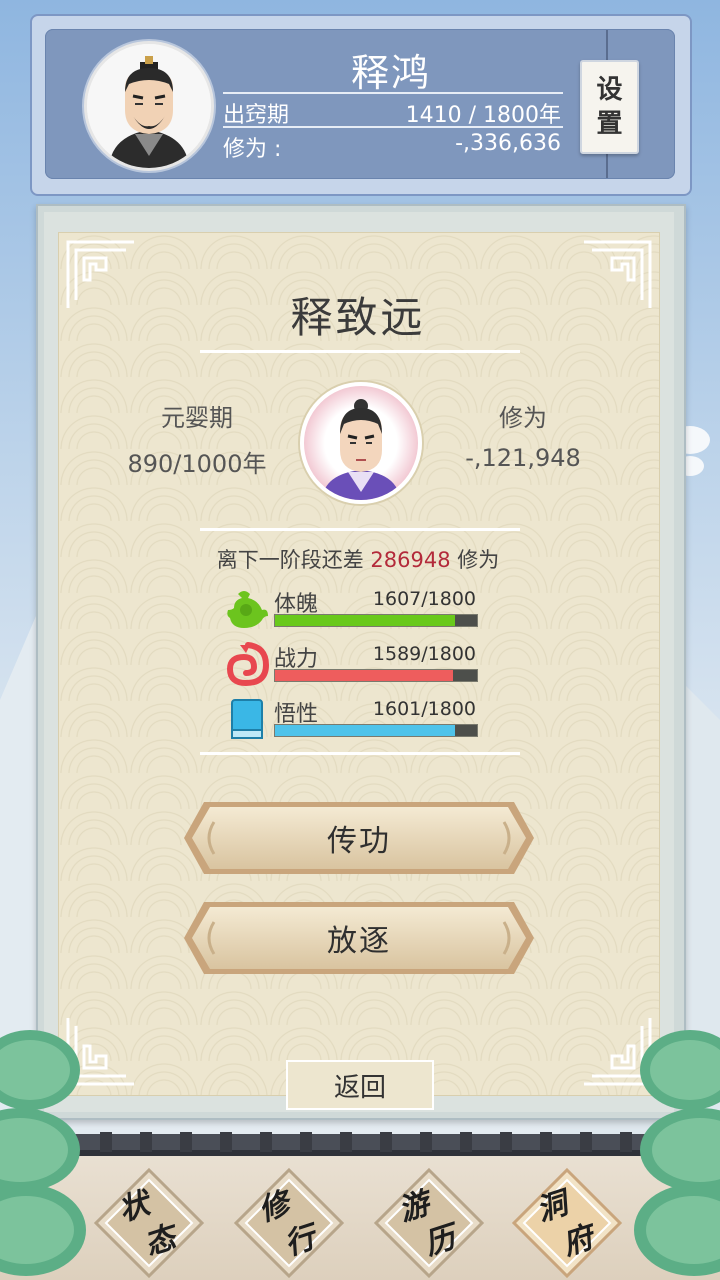  What do you see at coordinates (483, 115) in the screenshot?
I see `player-realm-years: 1410 / 1800年` at bounding box center [483, 115].